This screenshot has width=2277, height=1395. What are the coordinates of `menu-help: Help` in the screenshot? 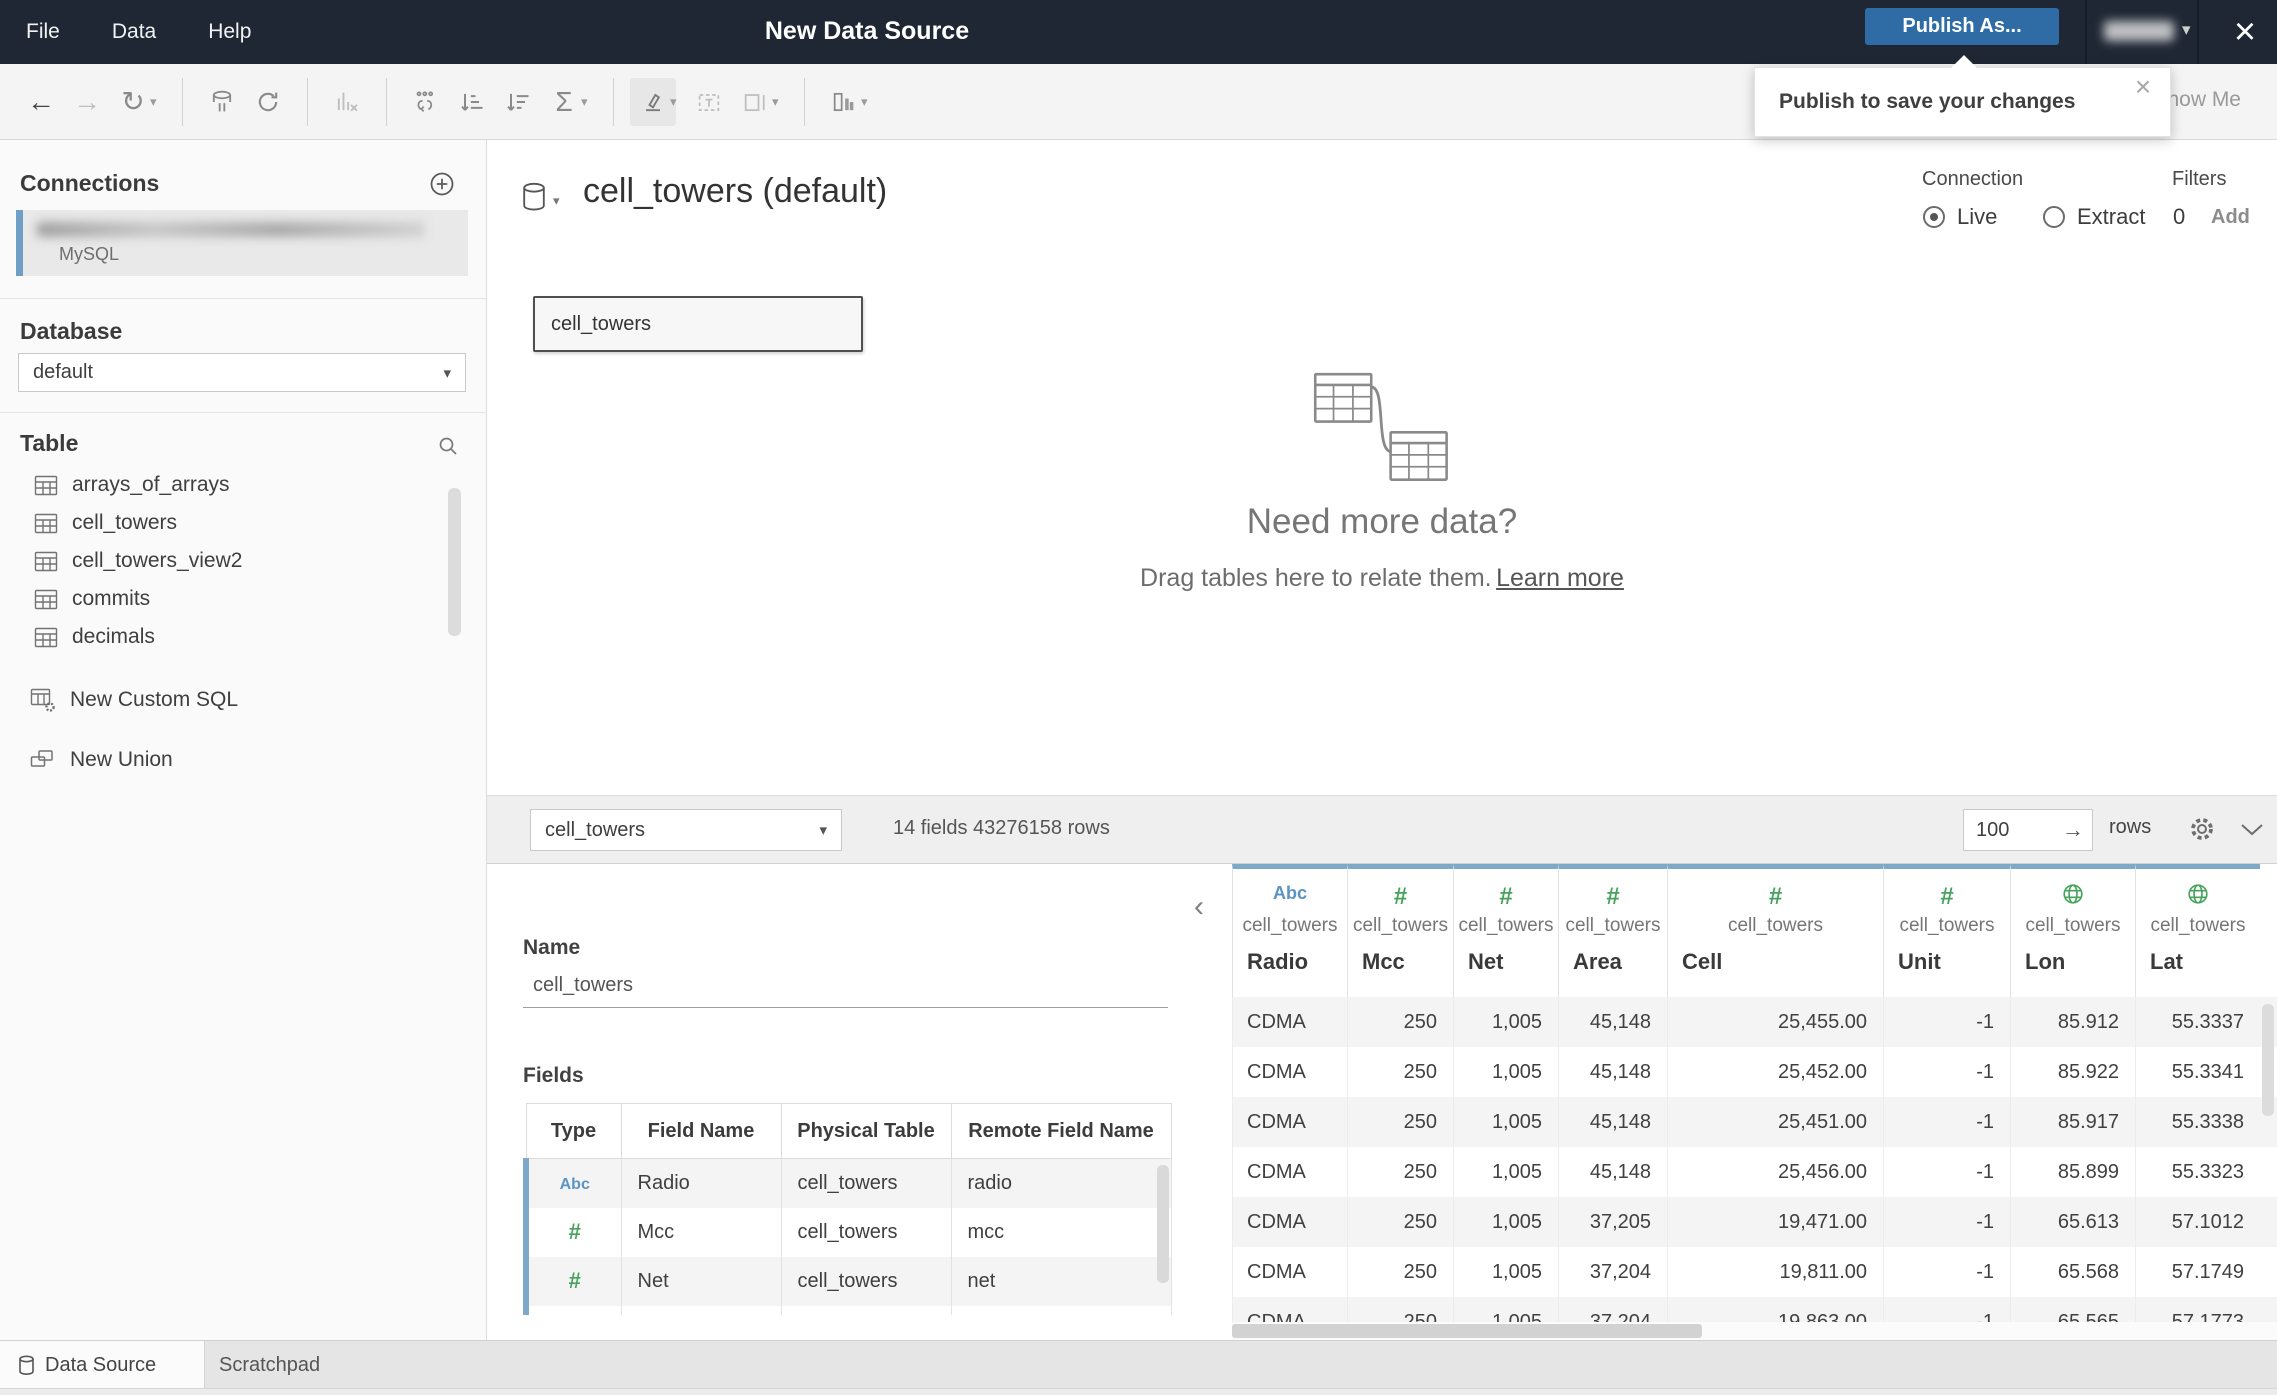 It's located at (229, 32).